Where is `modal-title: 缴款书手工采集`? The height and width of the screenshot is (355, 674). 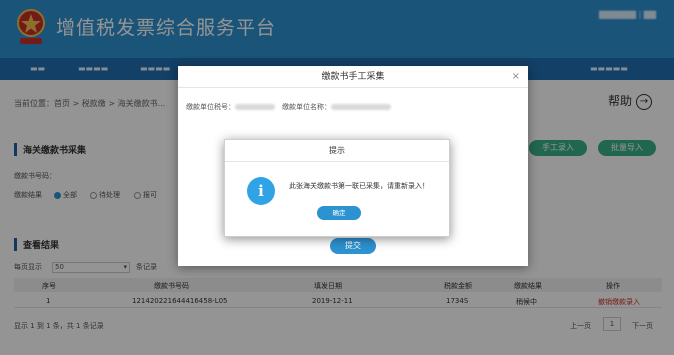 modal-title: 缴款书手工采集 is located at coordinates (353, 77).